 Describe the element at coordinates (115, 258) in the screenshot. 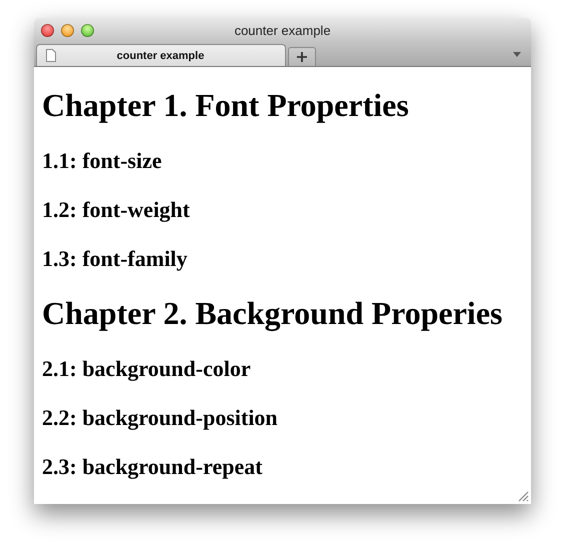

I see `section-heading: 1.3: font-family` at that location.